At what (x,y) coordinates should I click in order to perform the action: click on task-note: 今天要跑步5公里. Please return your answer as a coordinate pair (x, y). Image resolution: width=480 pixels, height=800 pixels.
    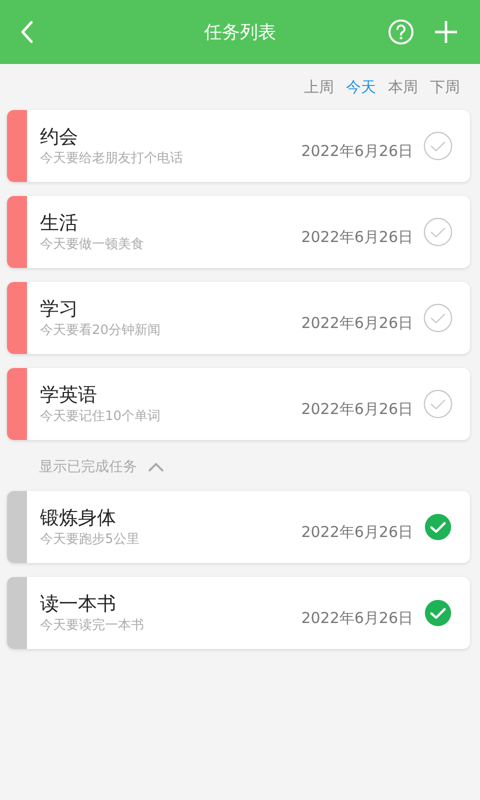
    Looking at the image, I should click on (90, 540).